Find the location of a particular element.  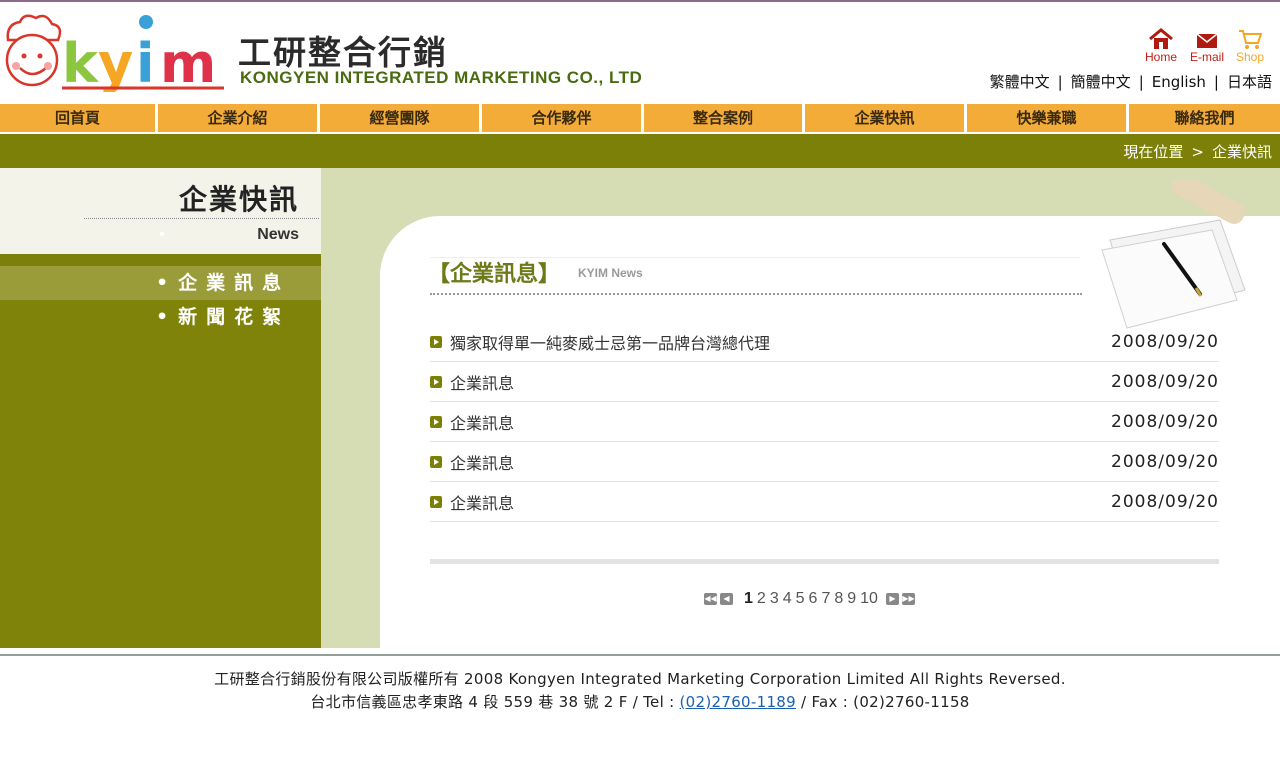

lang-simplified-chinese: 簡體中文 is located at coordinates (1101, 82).